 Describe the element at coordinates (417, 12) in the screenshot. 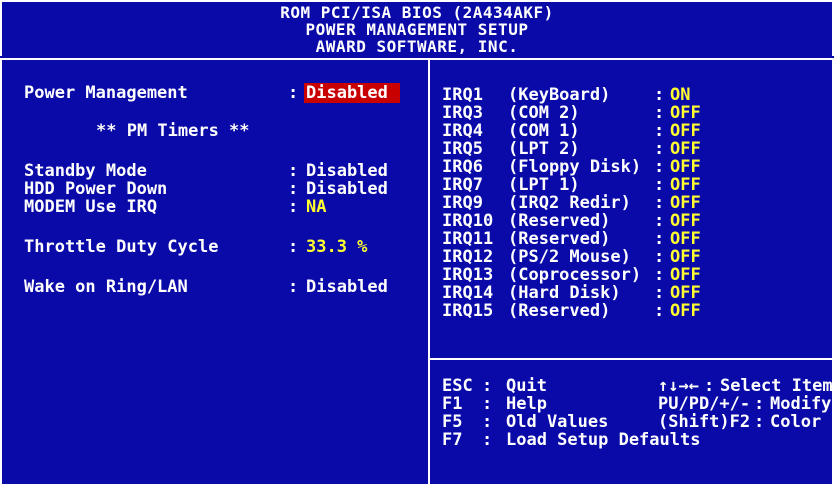

I see `bios-title: ROM PCI/ISA BIOS (2A434AKF)` at that location.